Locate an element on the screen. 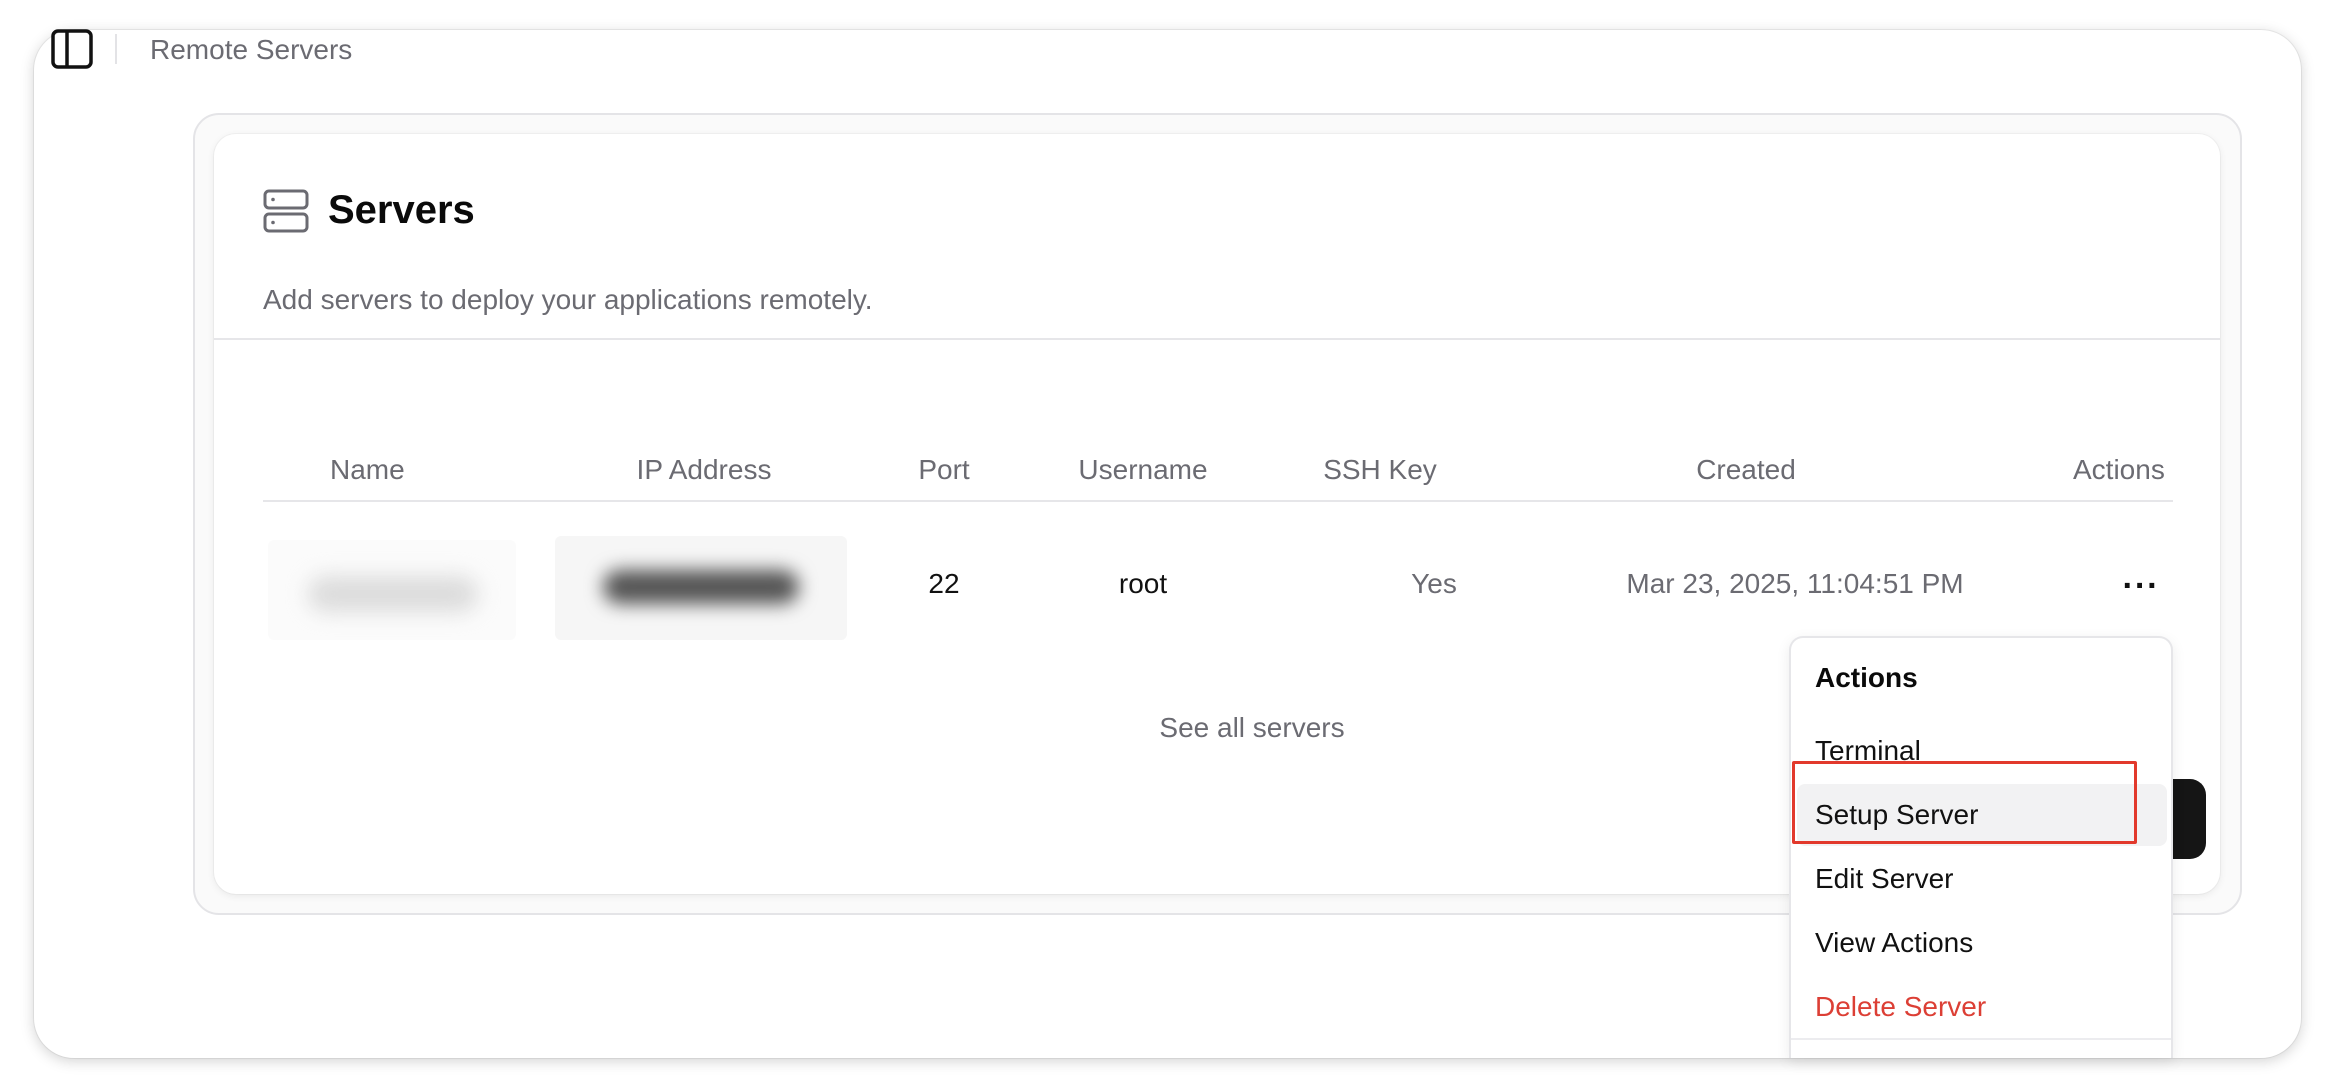  server-name-redacted is located at coordinates (392, 590).